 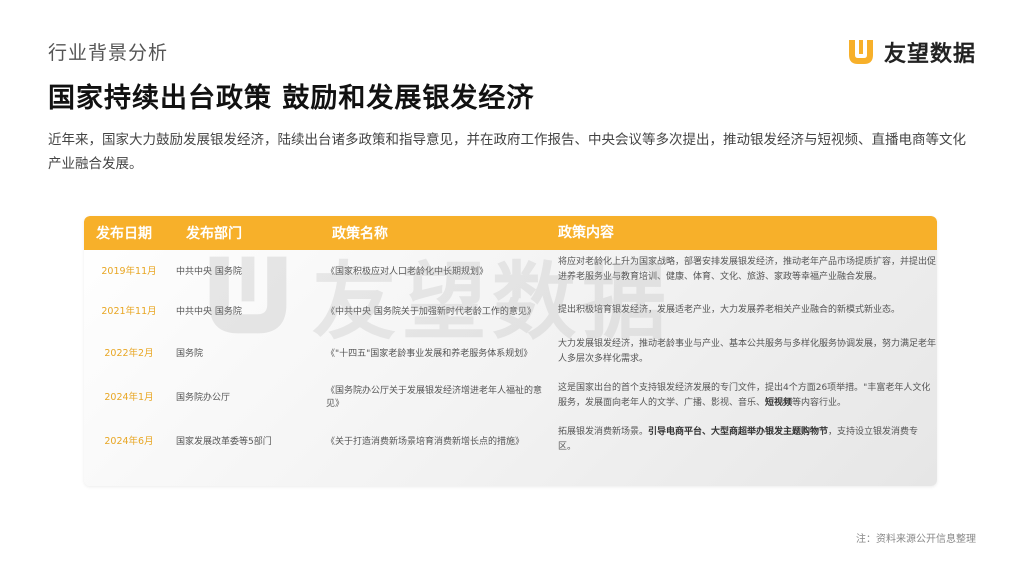 What do you see at coordinates (291, 98) in the screenshot?
I see `page-title: 国家持续出台政策 鼓励和发展银发经济` at bounding box center [291, 98].